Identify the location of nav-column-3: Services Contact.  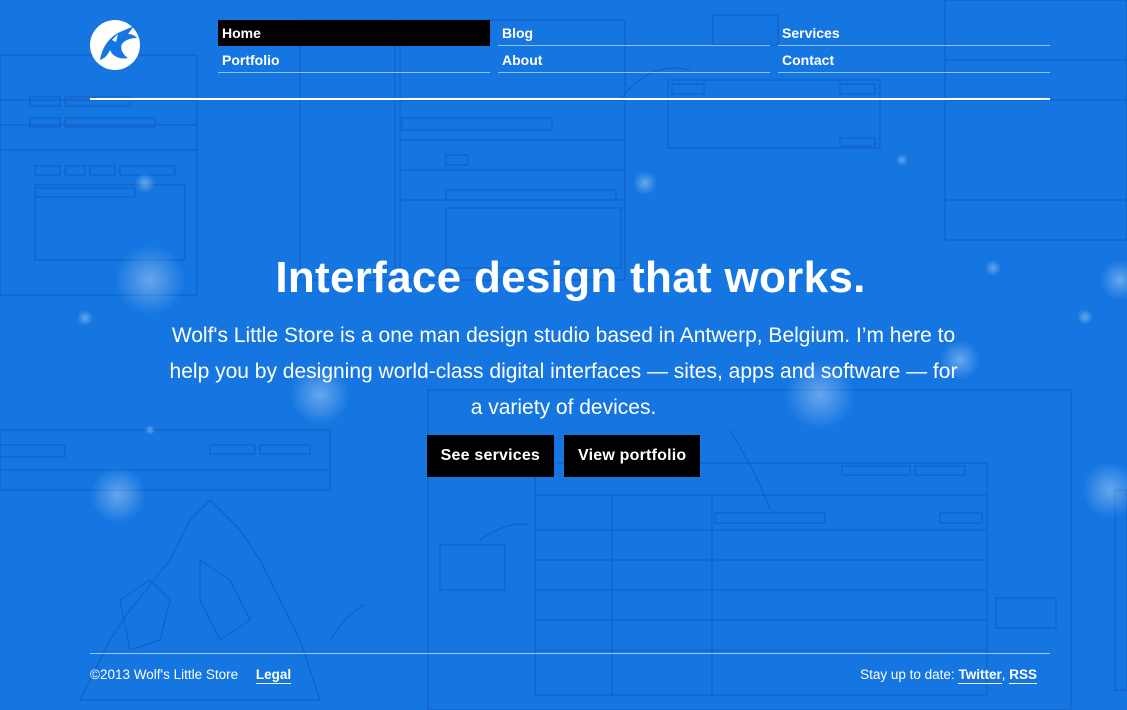
(914, 47).